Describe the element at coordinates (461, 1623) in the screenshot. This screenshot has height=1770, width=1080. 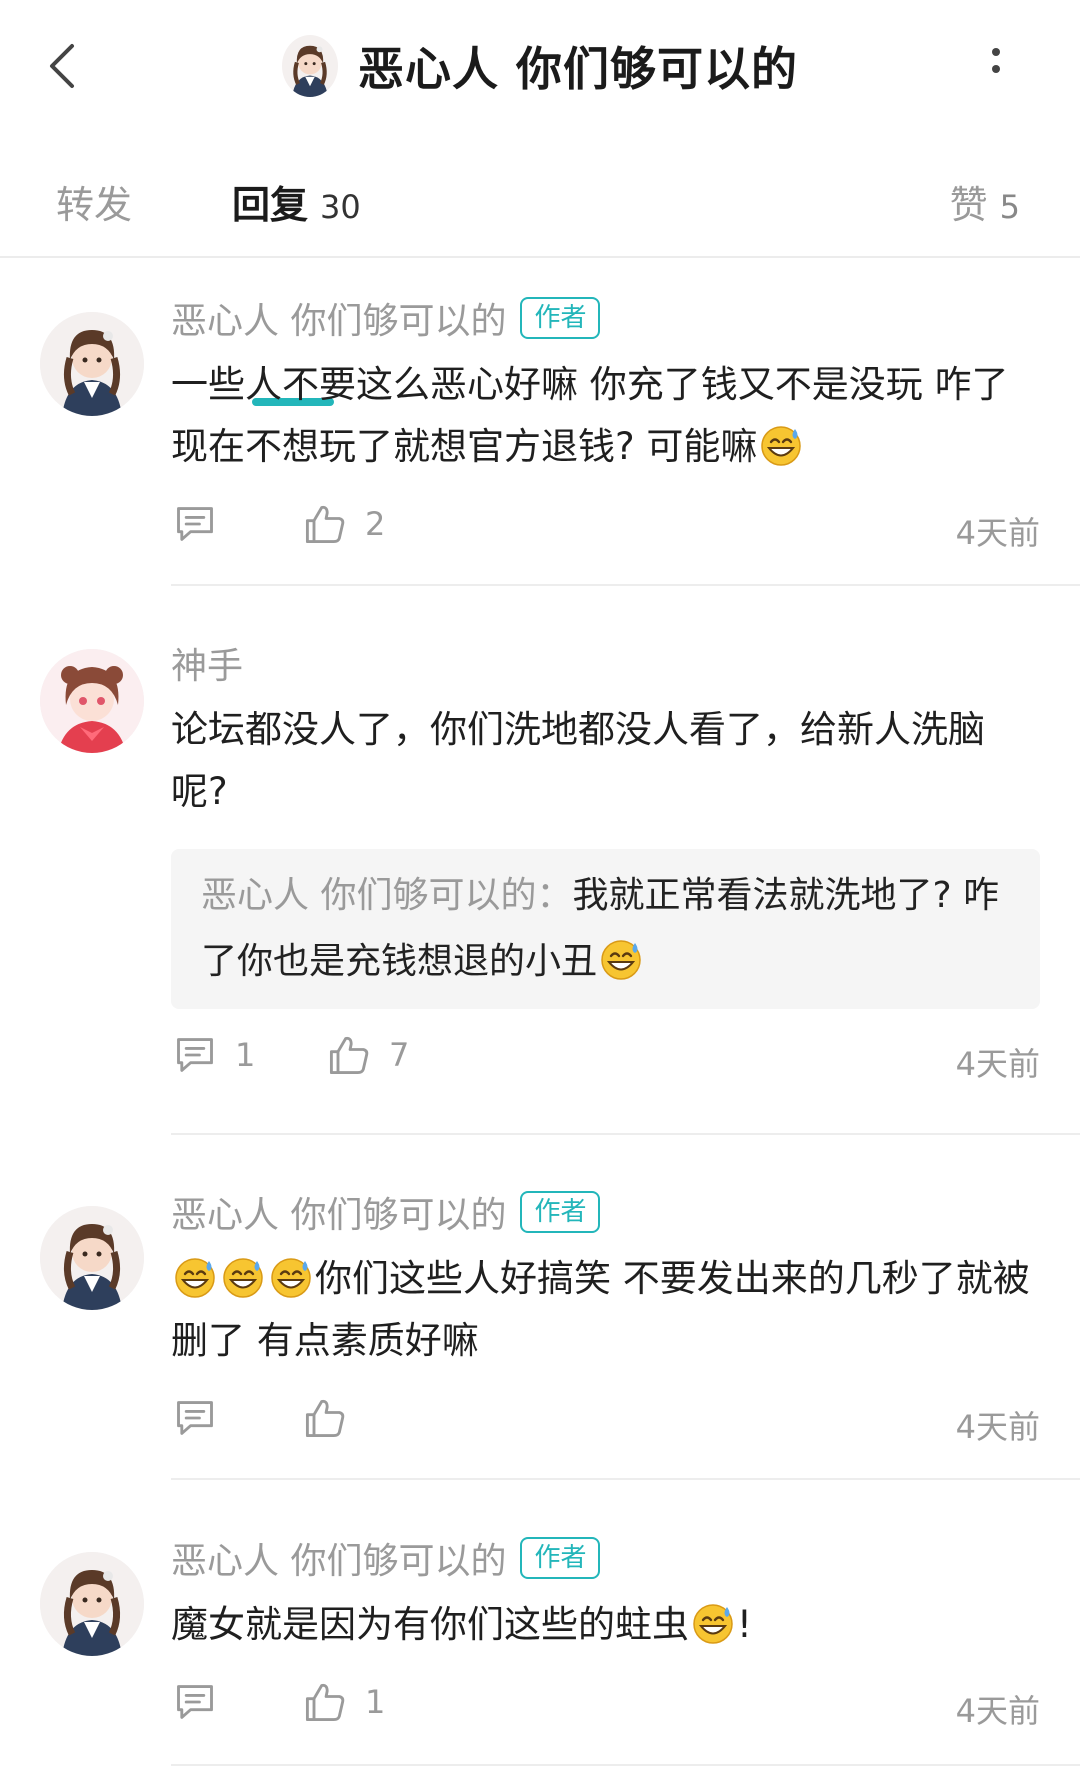
I see `comment-text: 魔女就是因为有你们这些的蛀虫!` at that location.